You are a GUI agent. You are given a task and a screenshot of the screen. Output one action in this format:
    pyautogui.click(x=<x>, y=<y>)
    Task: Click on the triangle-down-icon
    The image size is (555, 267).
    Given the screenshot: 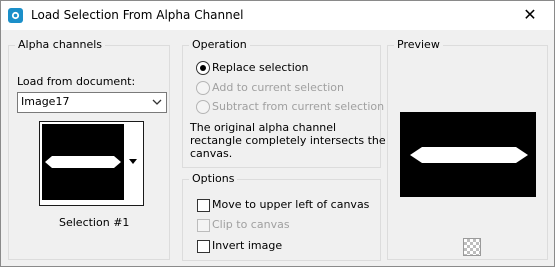 What is the action you would take?
    pyautogui.click(x=133, y=161)
    